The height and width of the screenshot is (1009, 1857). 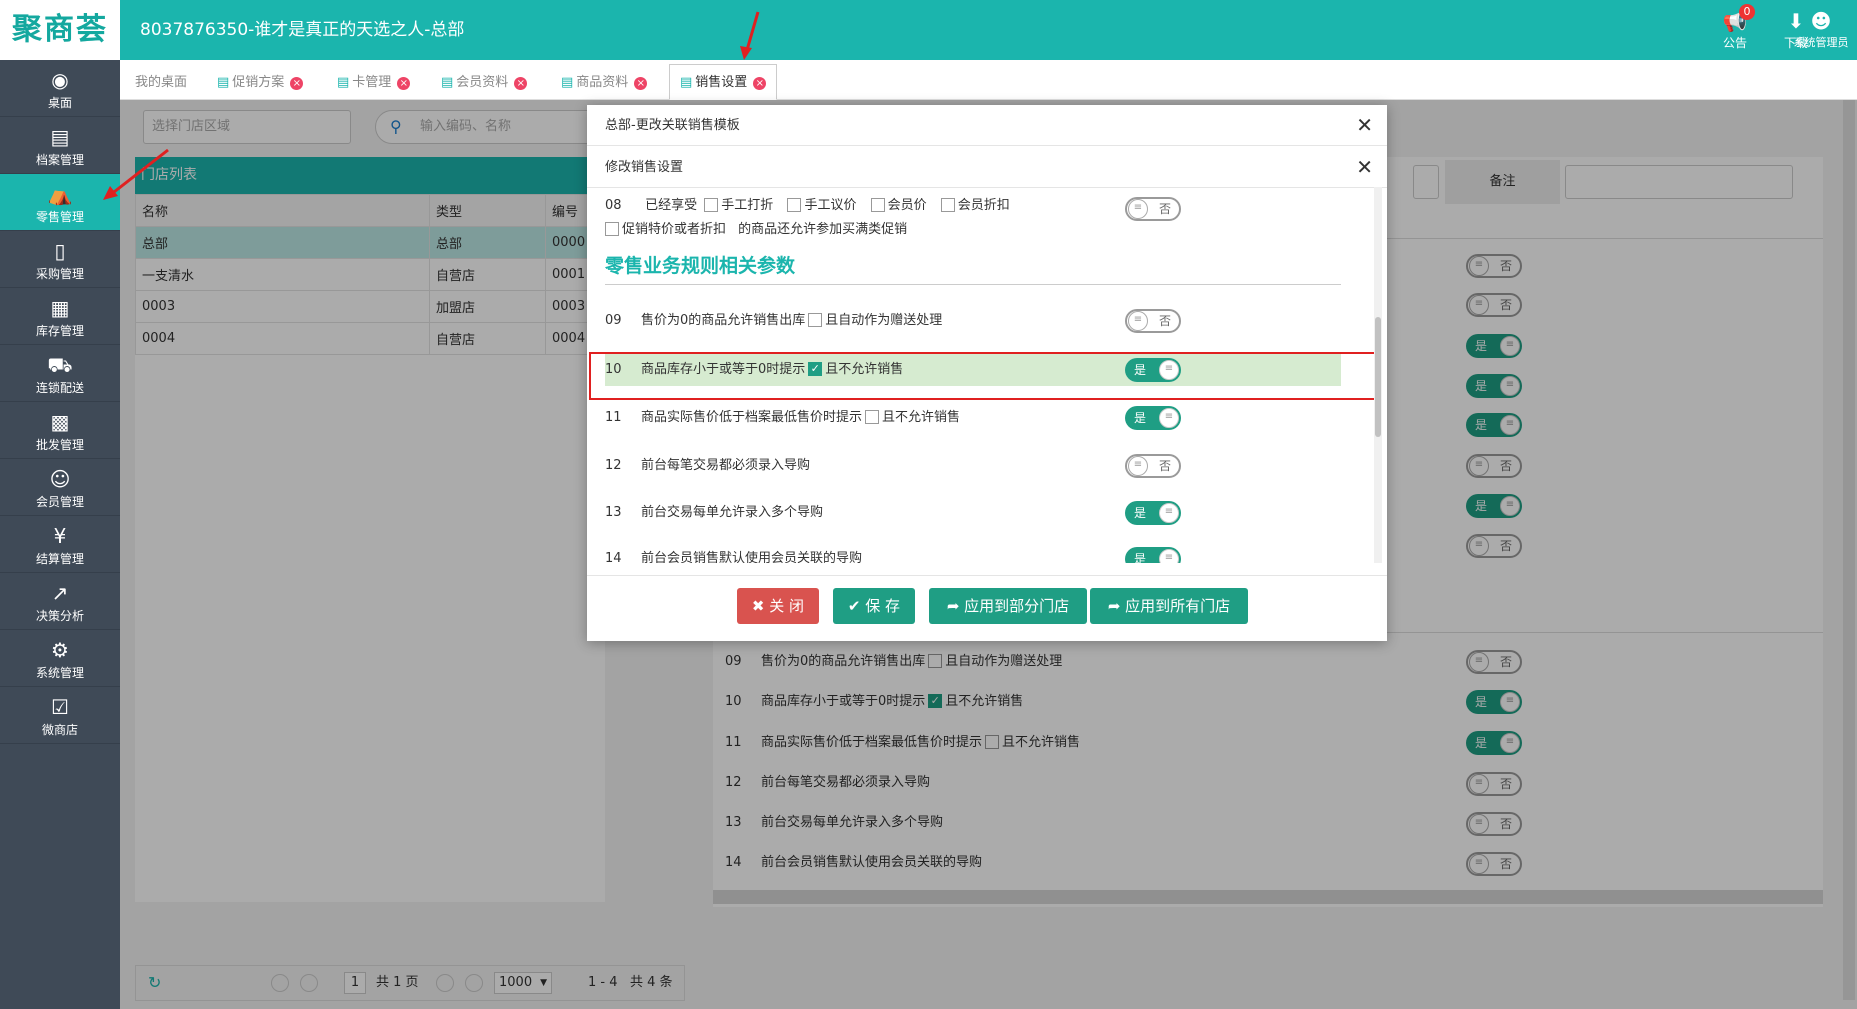 I want to click on annotation-arrow-sidebar, so click(x=136, y=174).